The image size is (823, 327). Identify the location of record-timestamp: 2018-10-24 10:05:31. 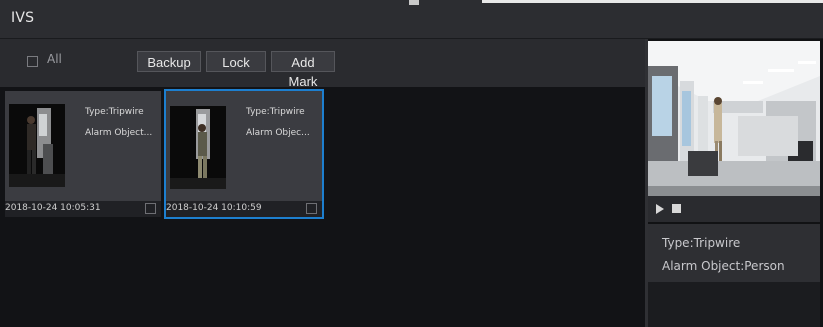
(53, 208).